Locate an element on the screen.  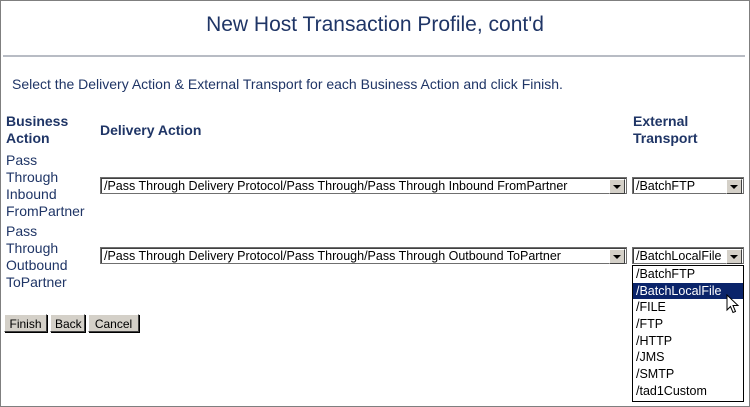
business-action-line: FromPartner is located at coordinates (45, 211).